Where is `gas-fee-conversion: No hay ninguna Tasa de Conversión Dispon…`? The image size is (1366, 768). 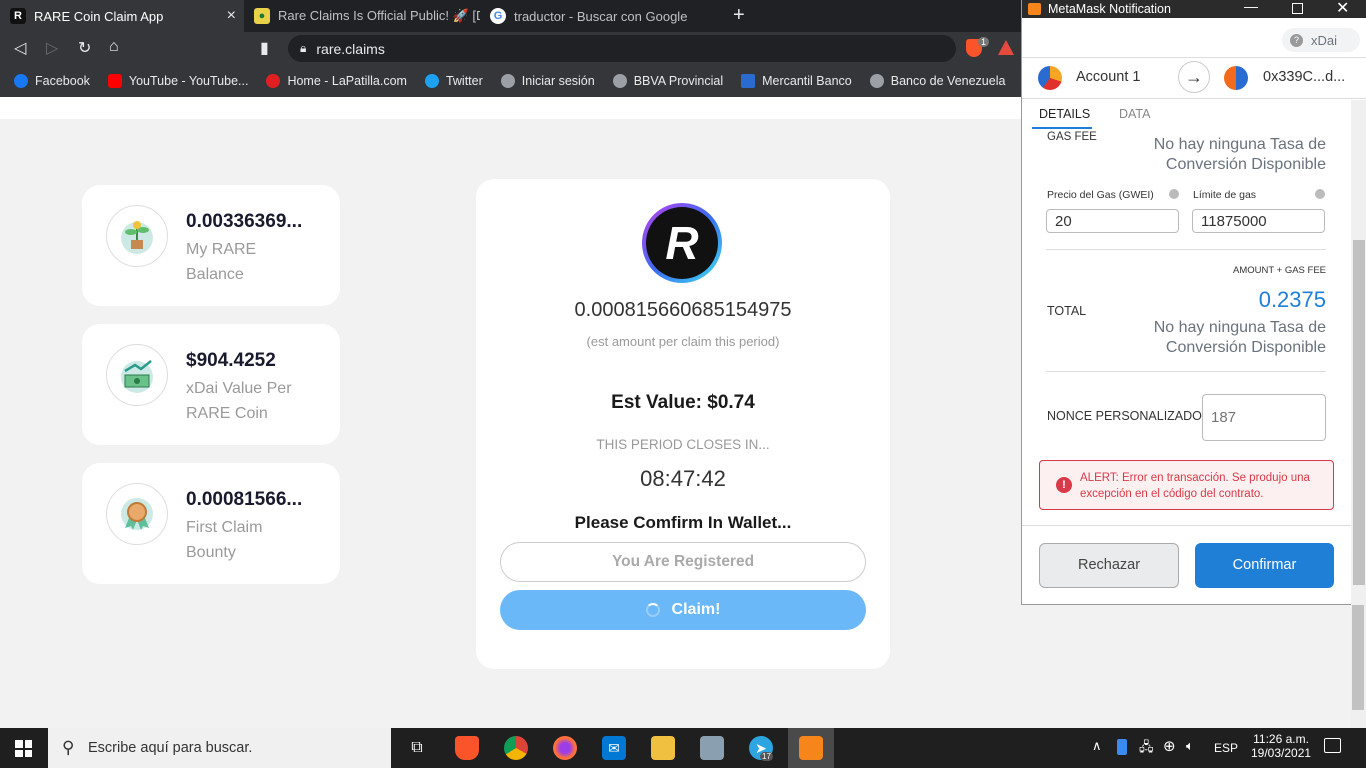 gas-fee-conversion: No hay ninguna Tasa de Conversión Dispon… is located at coordinates (1239, 154).